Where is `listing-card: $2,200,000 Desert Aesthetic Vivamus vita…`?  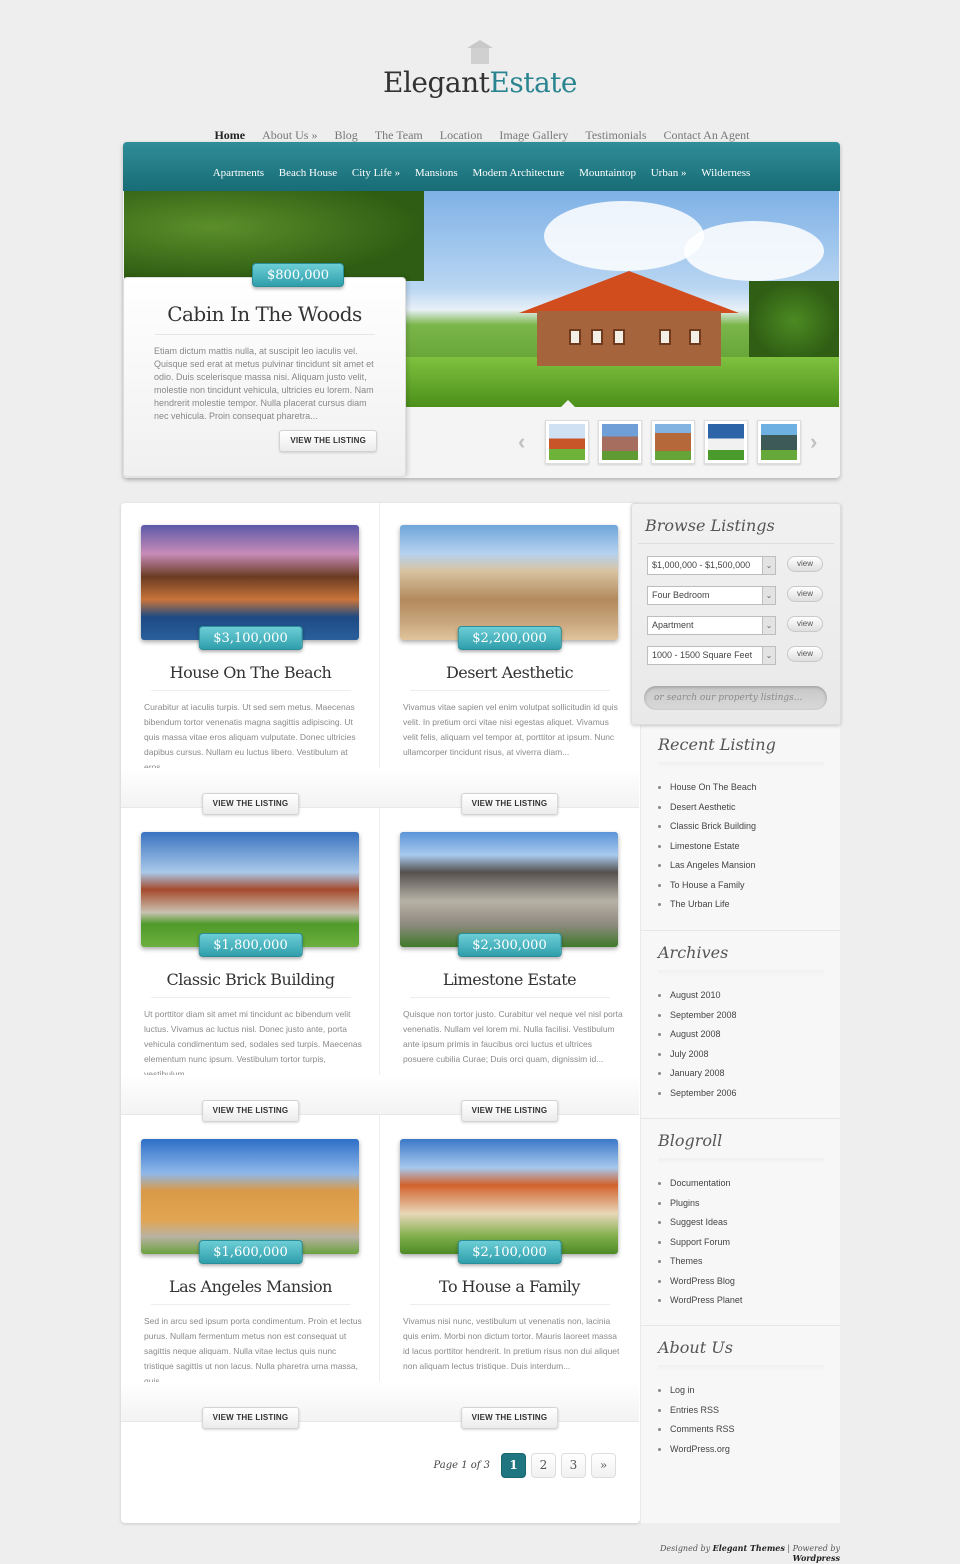 listing-card: $2,200,000 Desert Aesthetic Vivamus vita… is located at coordinates (509, 659).